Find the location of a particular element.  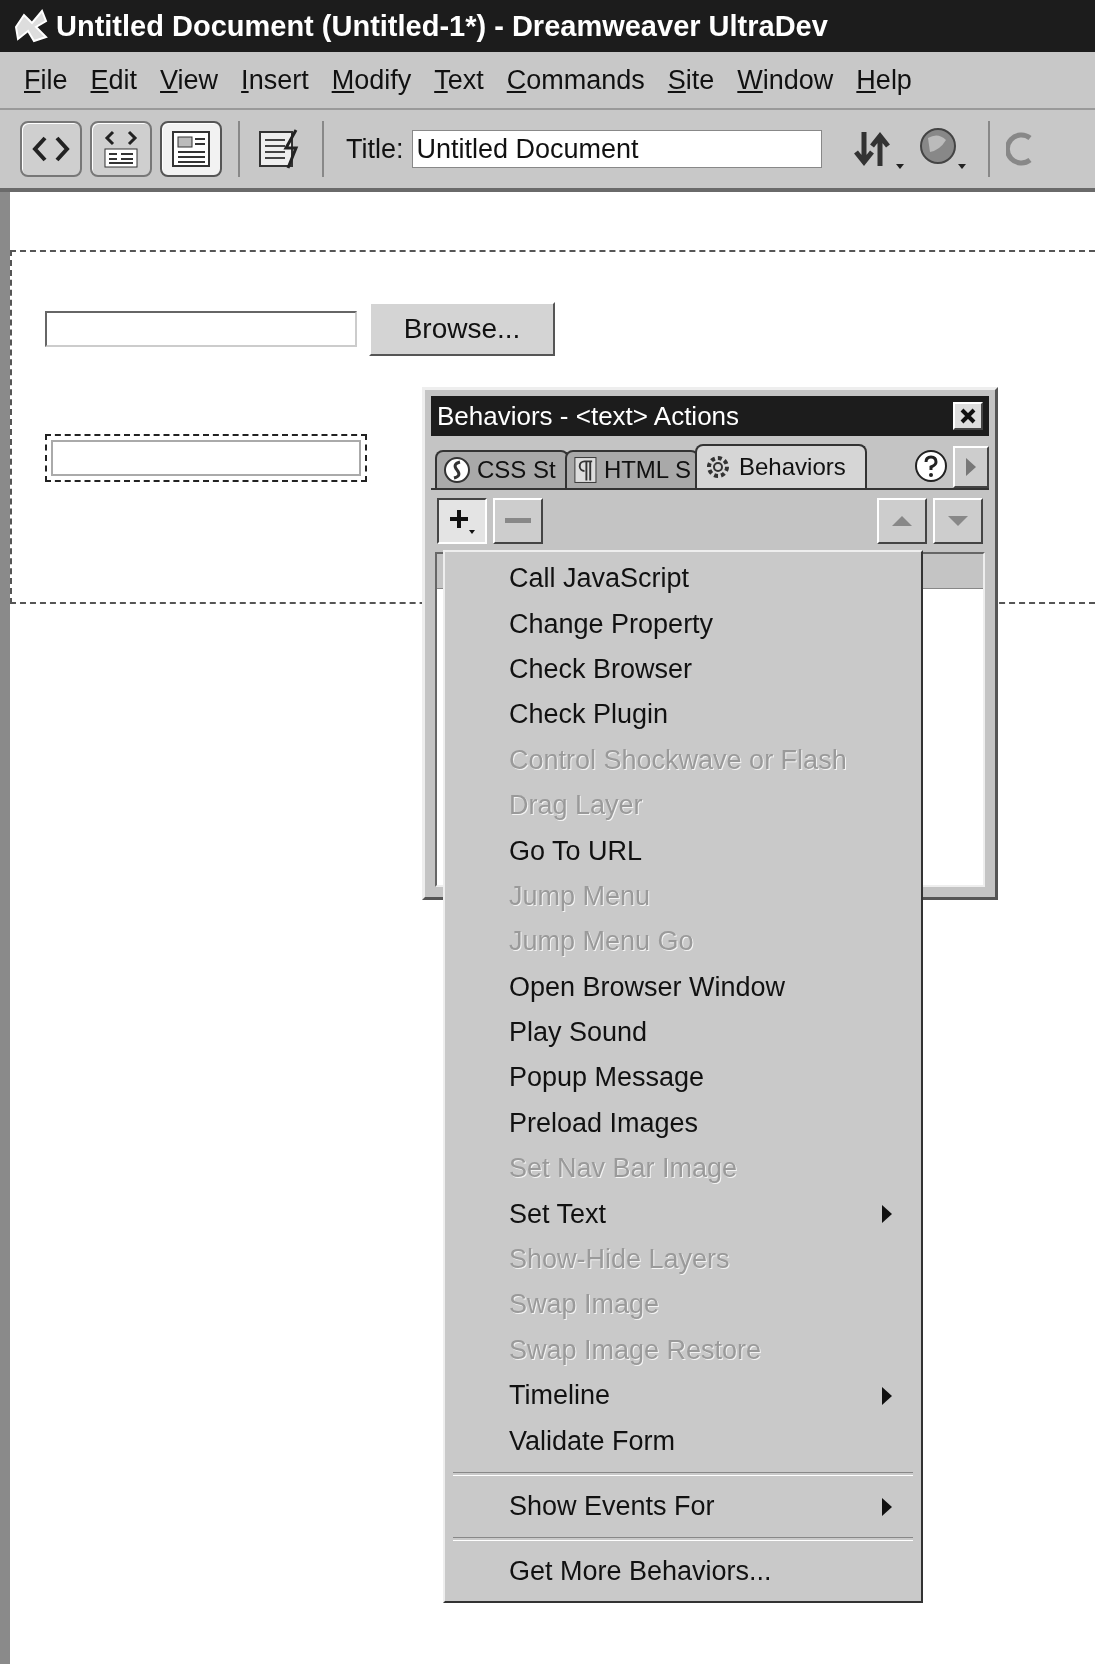

menu-item: Open Browser Window is located at coordinates (647, 987).